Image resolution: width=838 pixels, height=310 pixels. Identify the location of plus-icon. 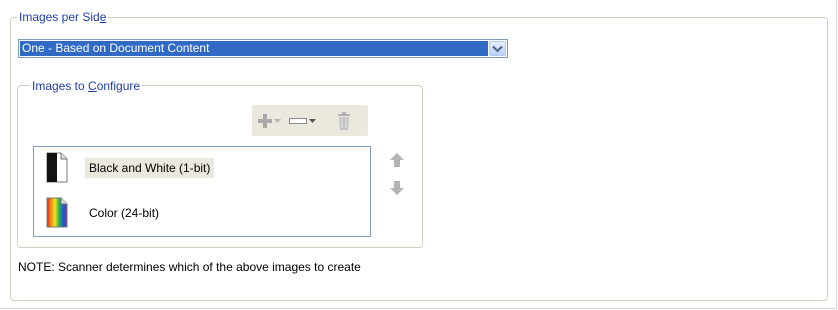
(265, 120).